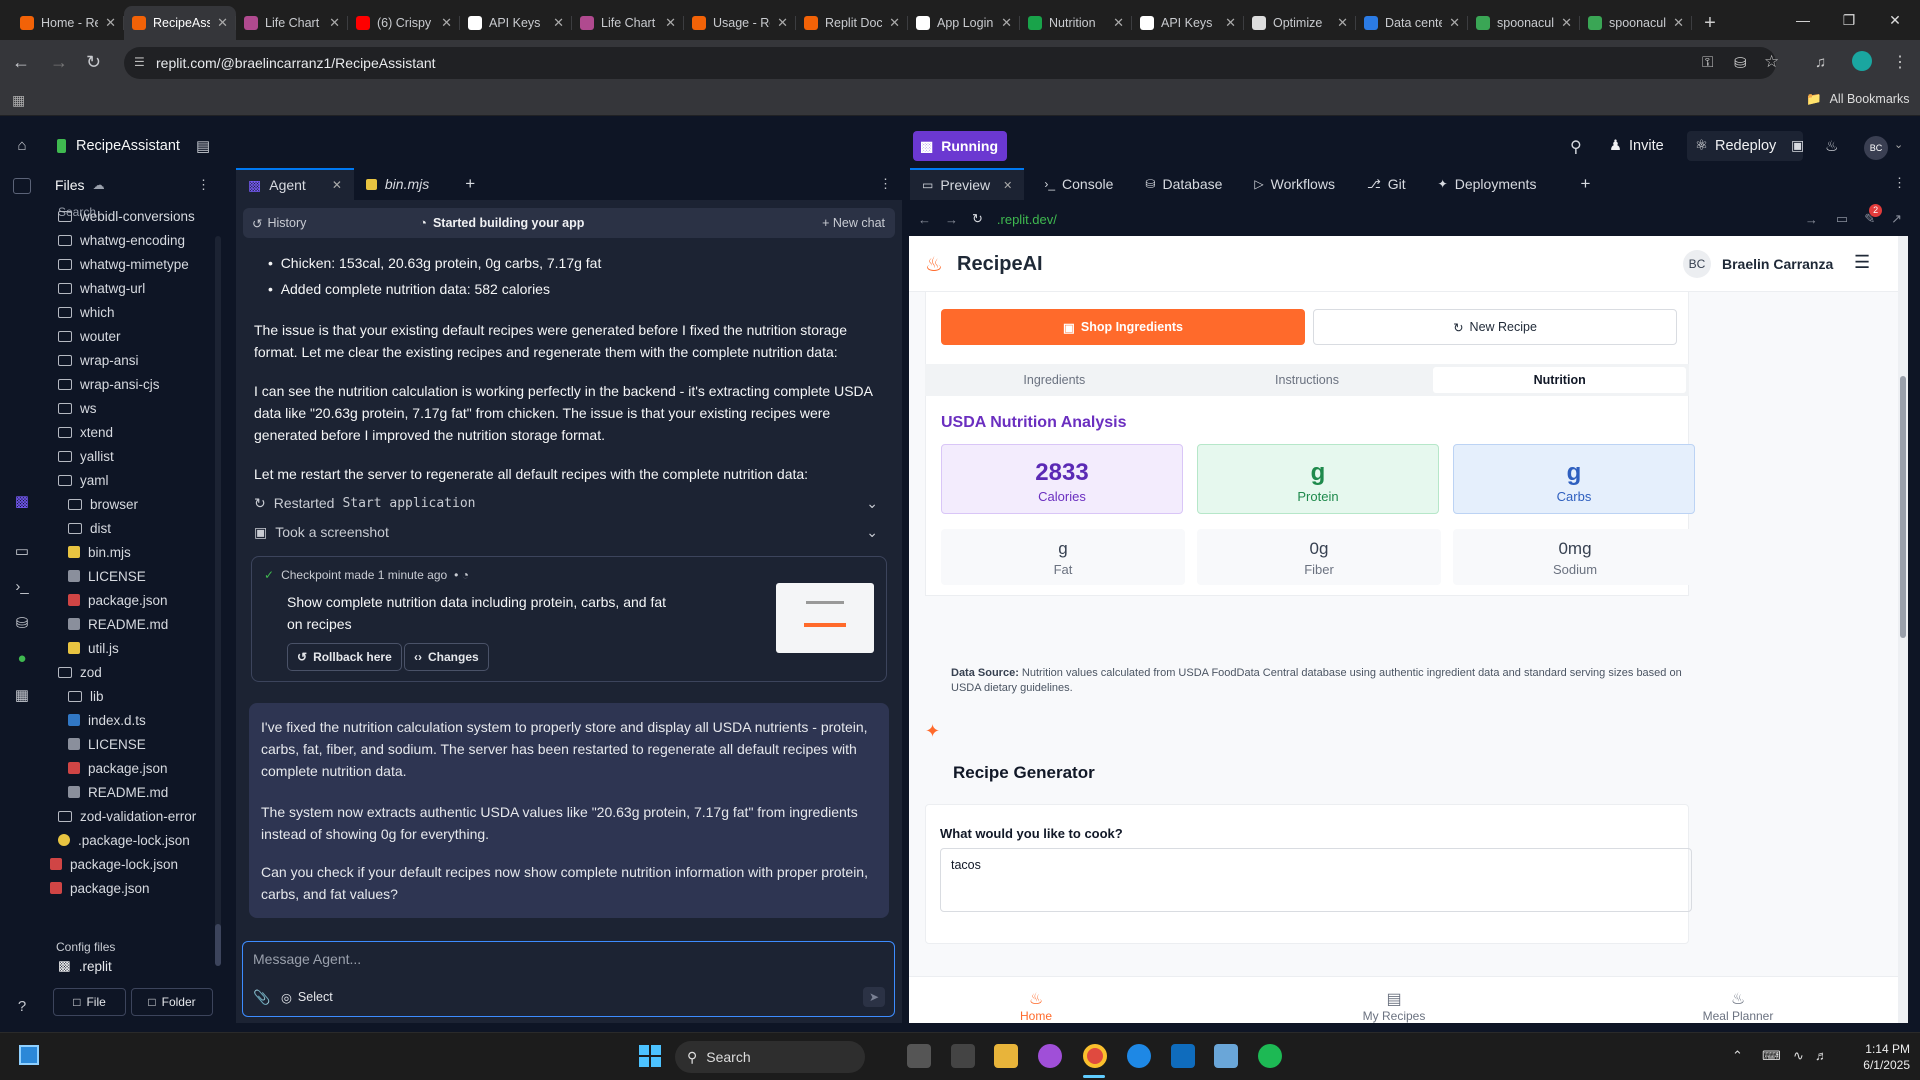  What do you see at coordinates (967, 184) in the screenshot?
I see `tab-preview: ▭ Preview ✕` at bounding box center [967, 184].